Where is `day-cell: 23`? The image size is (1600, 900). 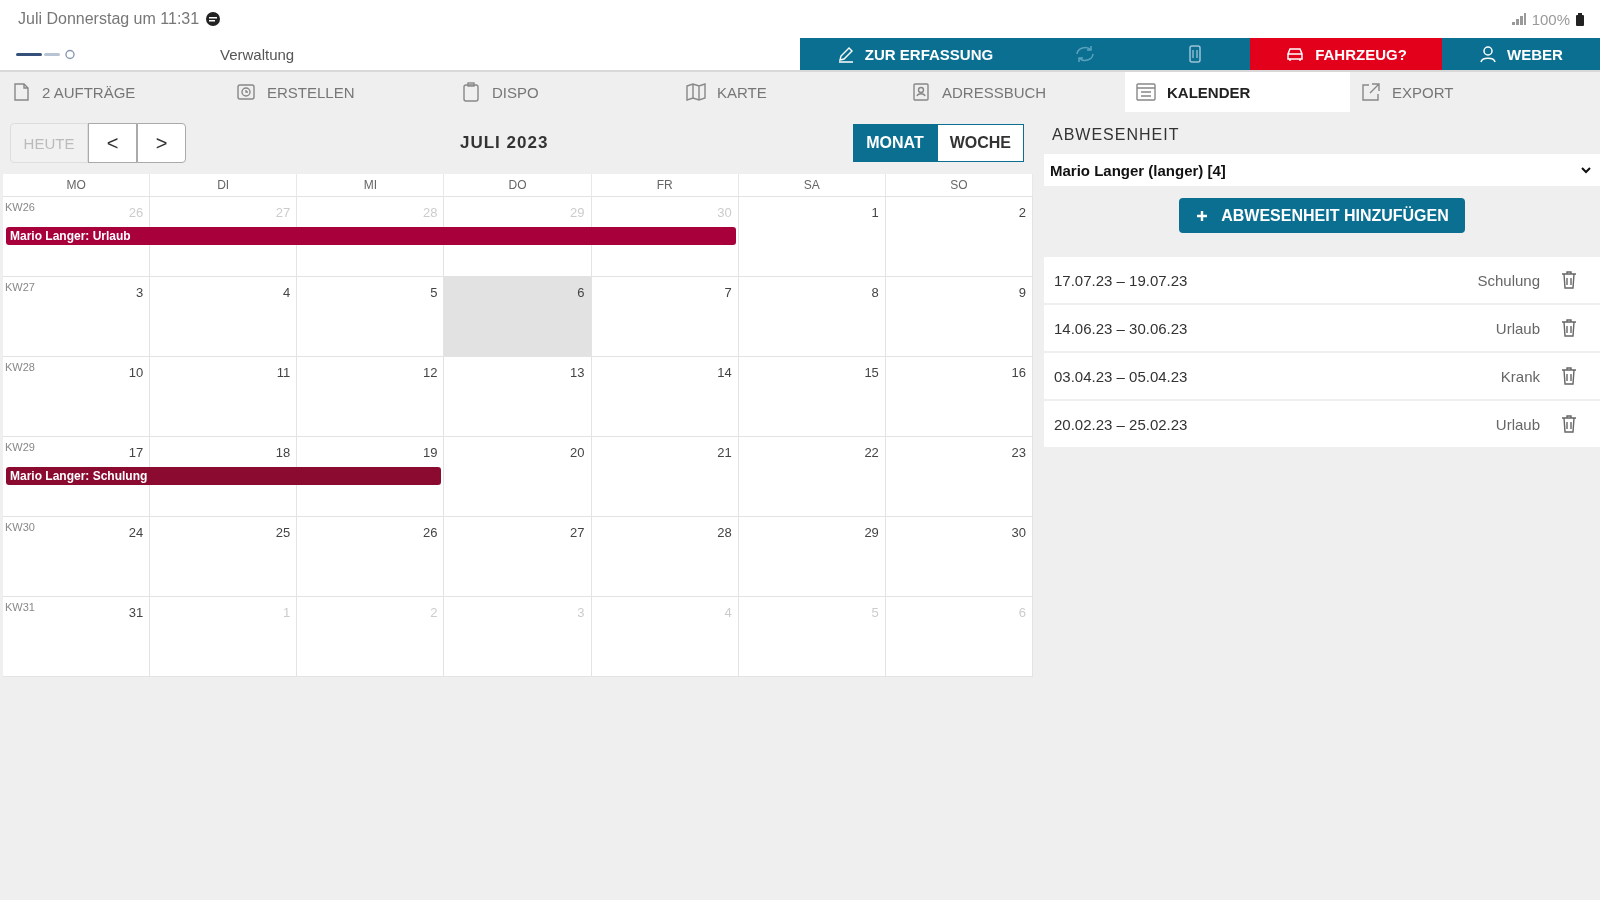
day-cell: 23 is located at coordinates (959, 452).